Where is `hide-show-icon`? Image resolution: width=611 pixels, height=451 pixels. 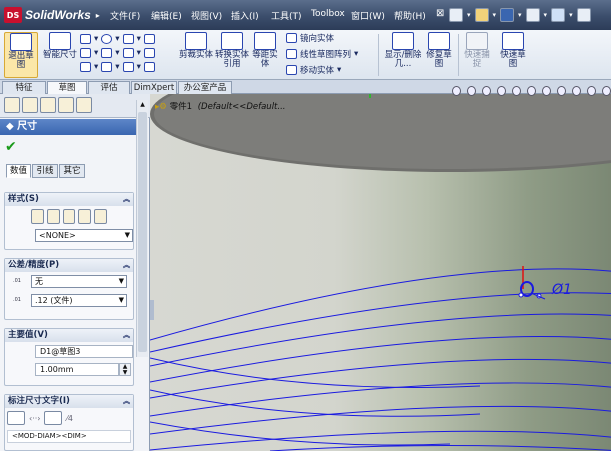 hide-show-icon is located at coordinates (546, 91).